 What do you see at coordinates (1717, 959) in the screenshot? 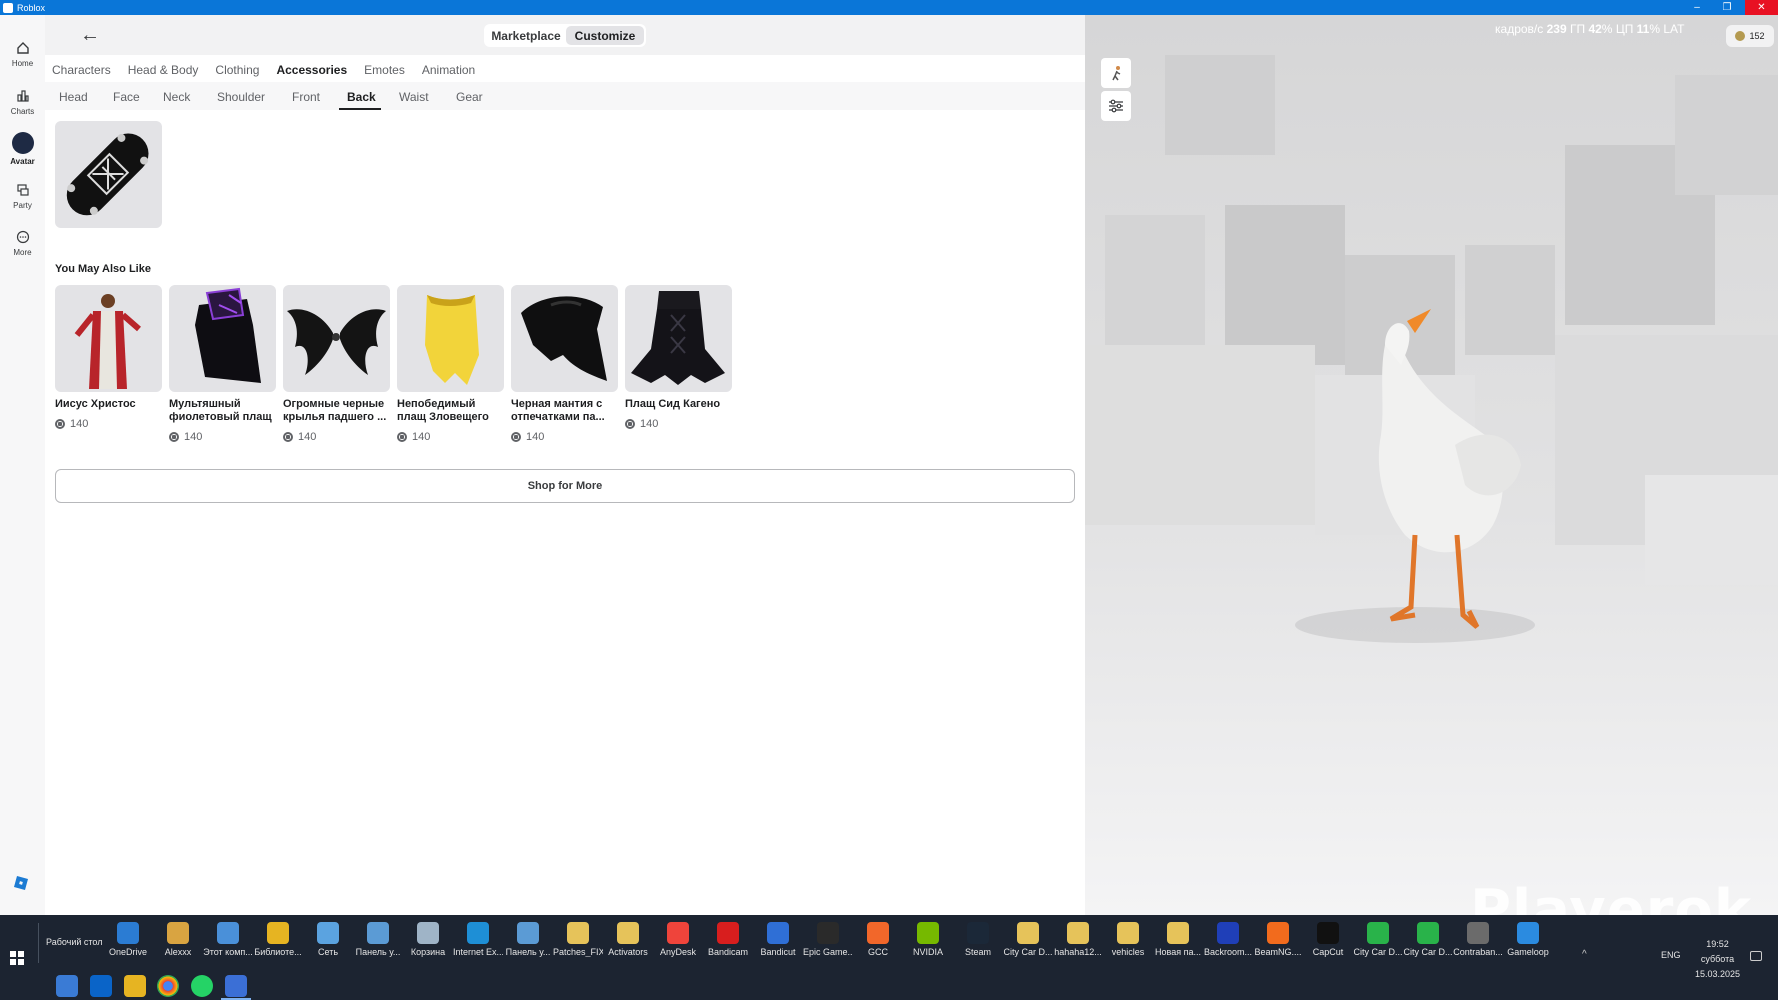
I see `clock: 19:52 суббота 15.03.2025` at bounding box center [1717, 959].